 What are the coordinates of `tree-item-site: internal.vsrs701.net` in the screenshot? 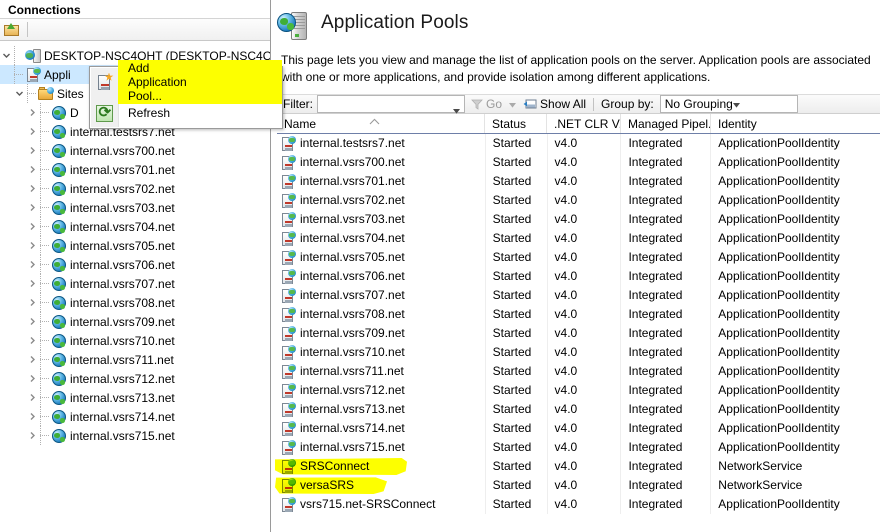 It's located at (135, 169).